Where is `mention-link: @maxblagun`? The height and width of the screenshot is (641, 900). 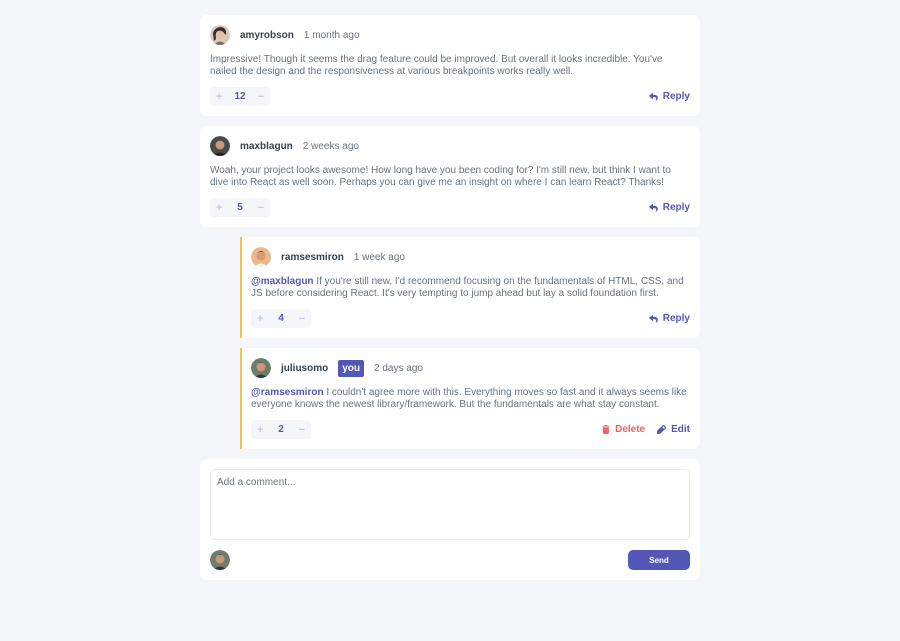 mention-link: @maxblagun is located at coordinates (282, 281).